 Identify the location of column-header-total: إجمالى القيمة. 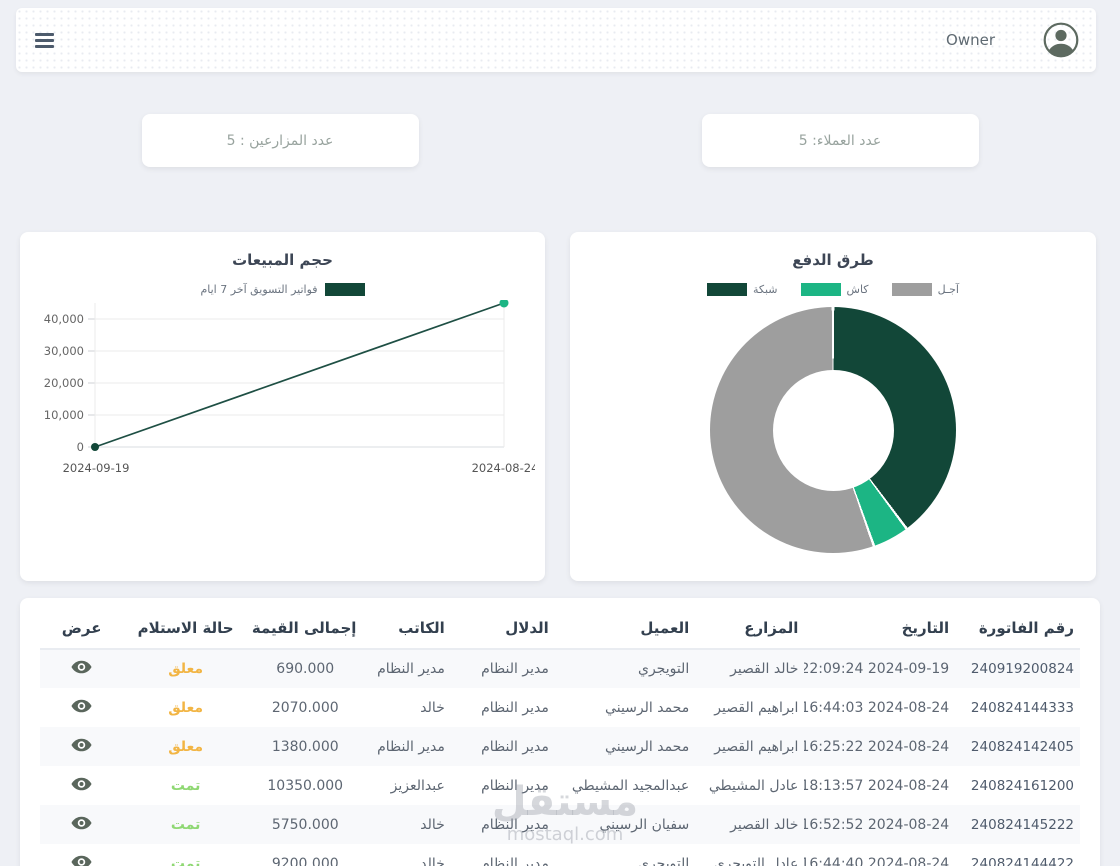
(305, 628).